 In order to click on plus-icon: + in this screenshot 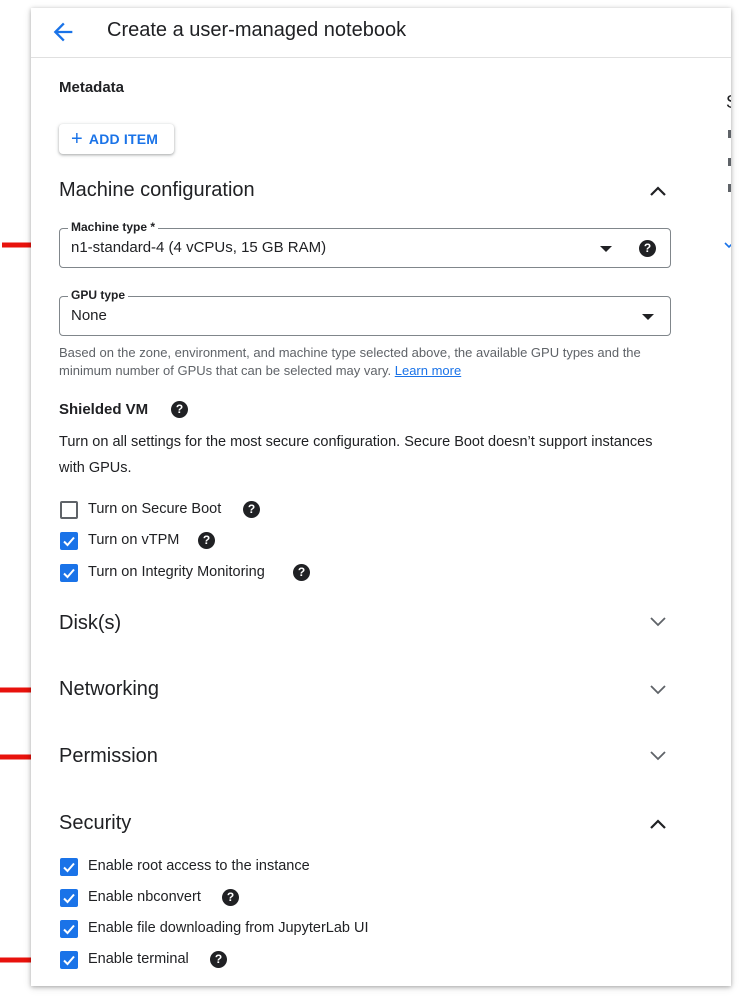, I will do `click(77, 139)`.